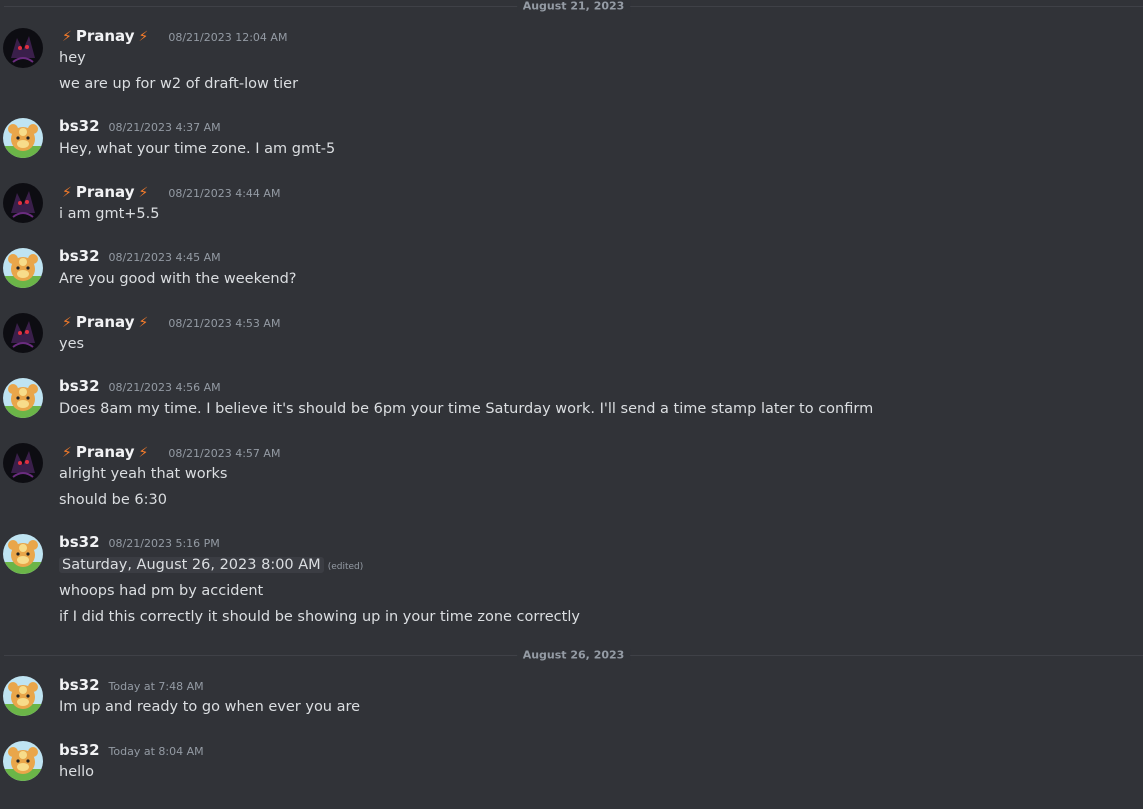 The width and height of the screenshot is (1143, 809). What do you see at coordinates (224, 323) in the screenshot?
I see `message-timestamp: 08/21/2023 4:53 AM` at bounding box center [224, 323].